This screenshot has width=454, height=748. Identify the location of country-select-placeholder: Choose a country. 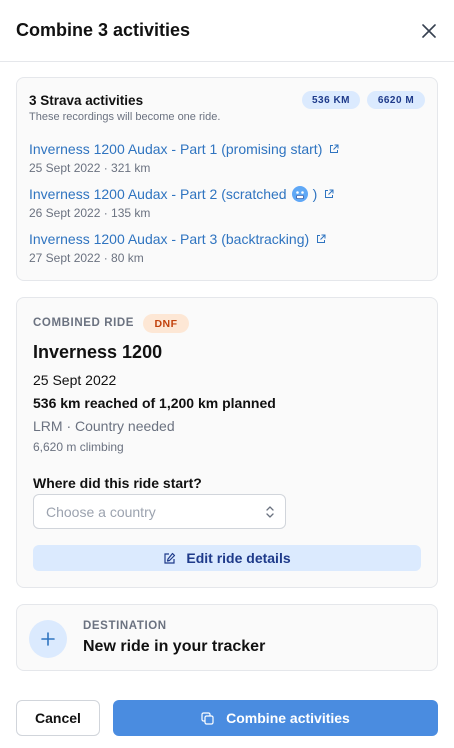
(101, 511).